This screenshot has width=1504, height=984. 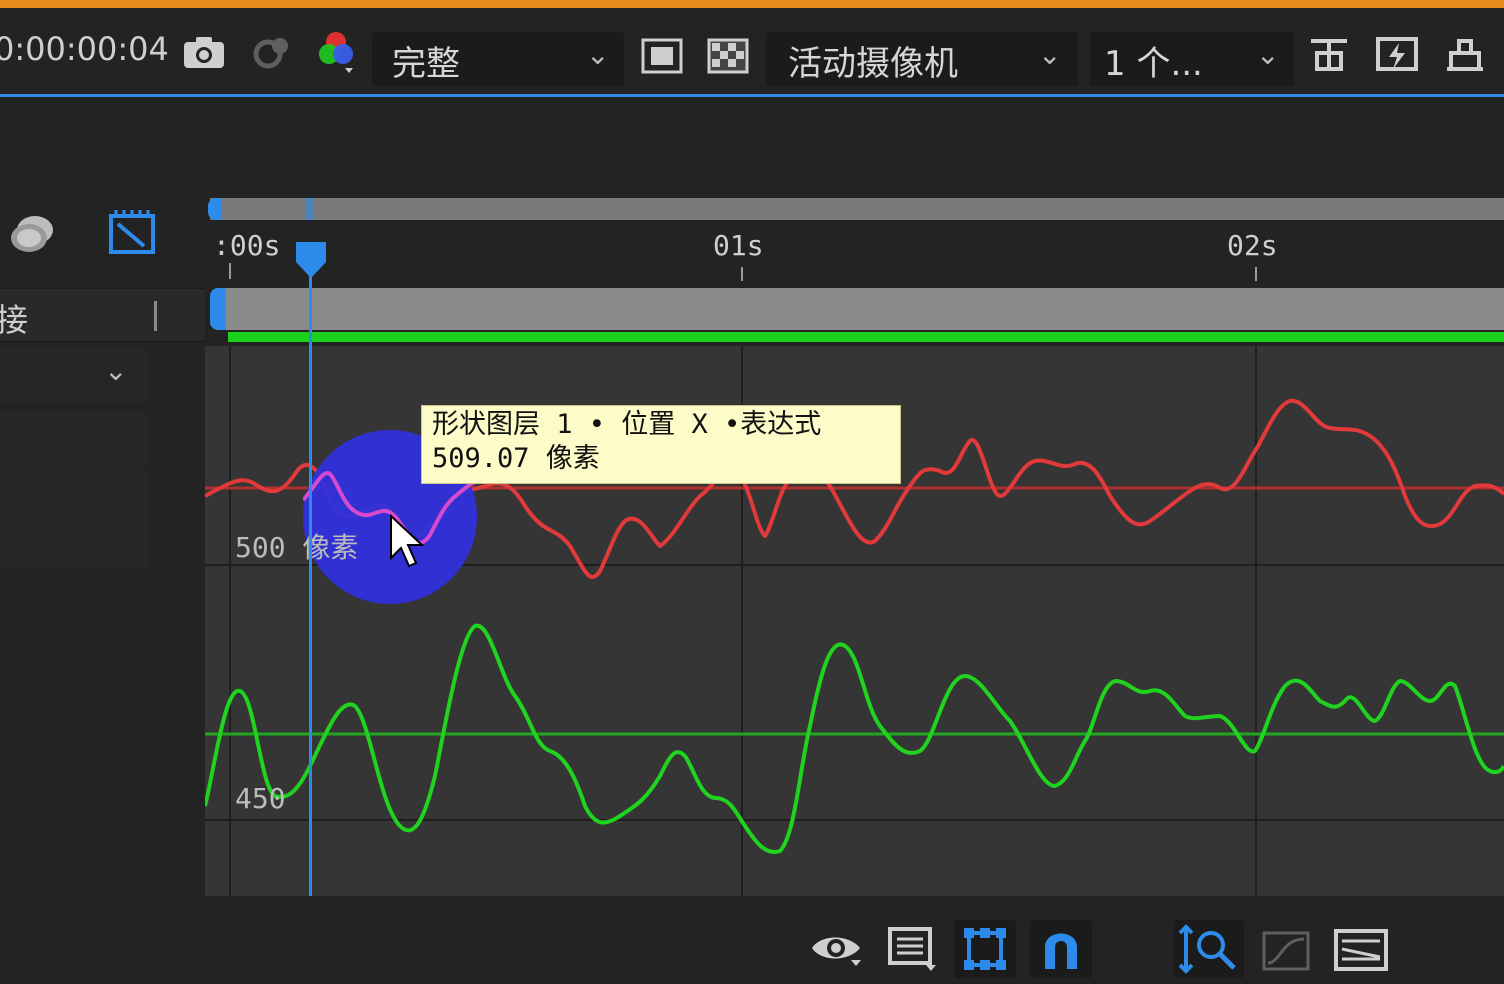 I want to click on snapping-magnet-icon, so click(x=1061, y=949).